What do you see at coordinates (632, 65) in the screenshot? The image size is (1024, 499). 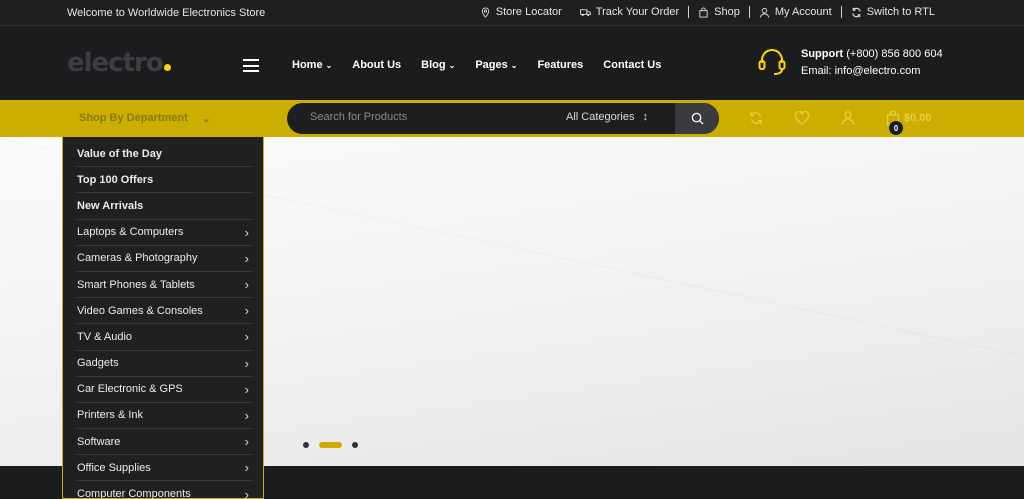 I see `nav-contact-us: Contact Us` at bounding box center [632, 65].